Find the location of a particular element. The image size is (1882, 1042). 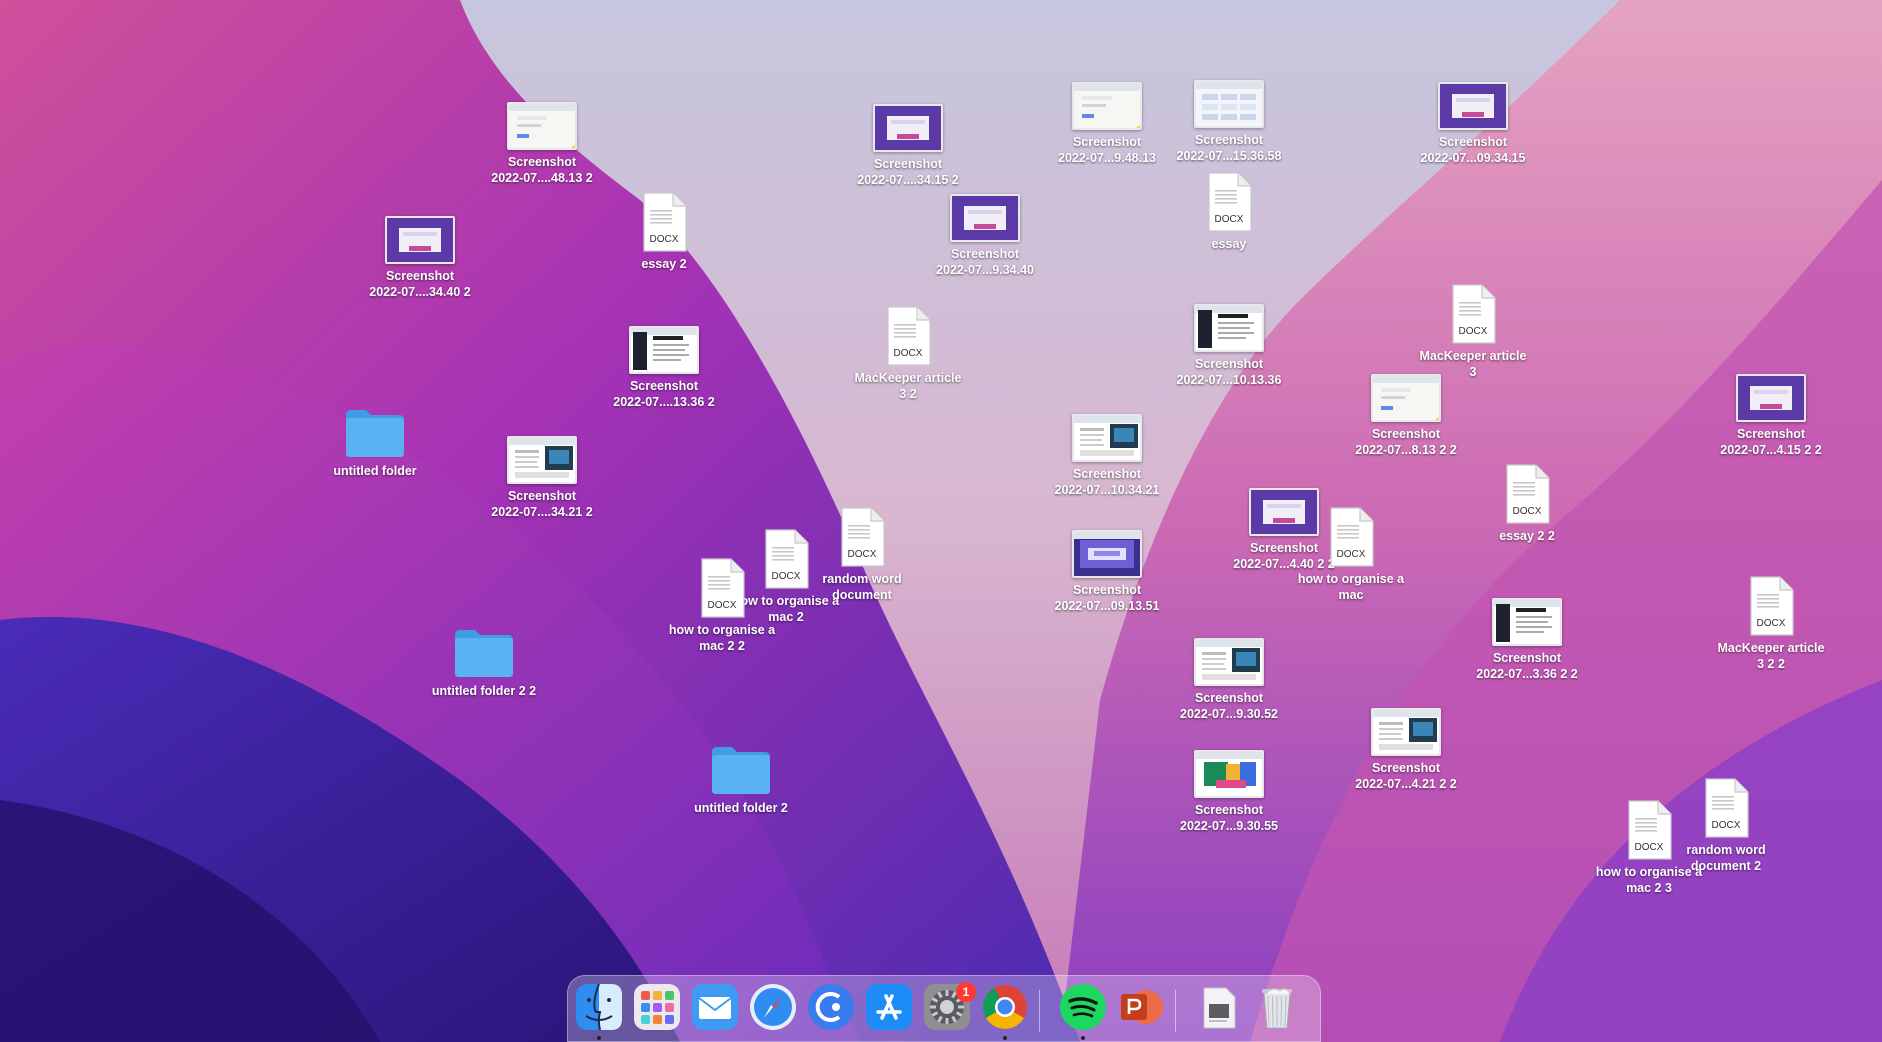

desktop-document: DOCX MacKeeper article 3 2 2 is located at coordinates (1771, 624).